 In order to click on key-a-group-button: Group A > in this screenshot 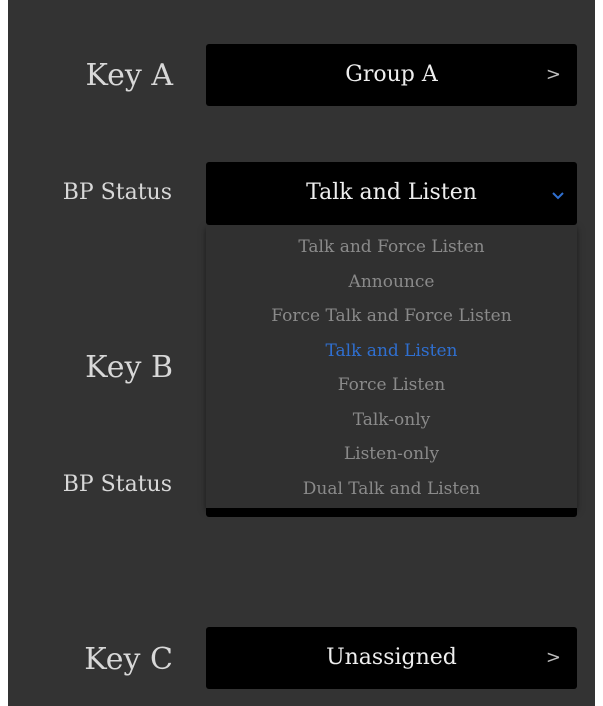, I will do `click(391, 75)`.